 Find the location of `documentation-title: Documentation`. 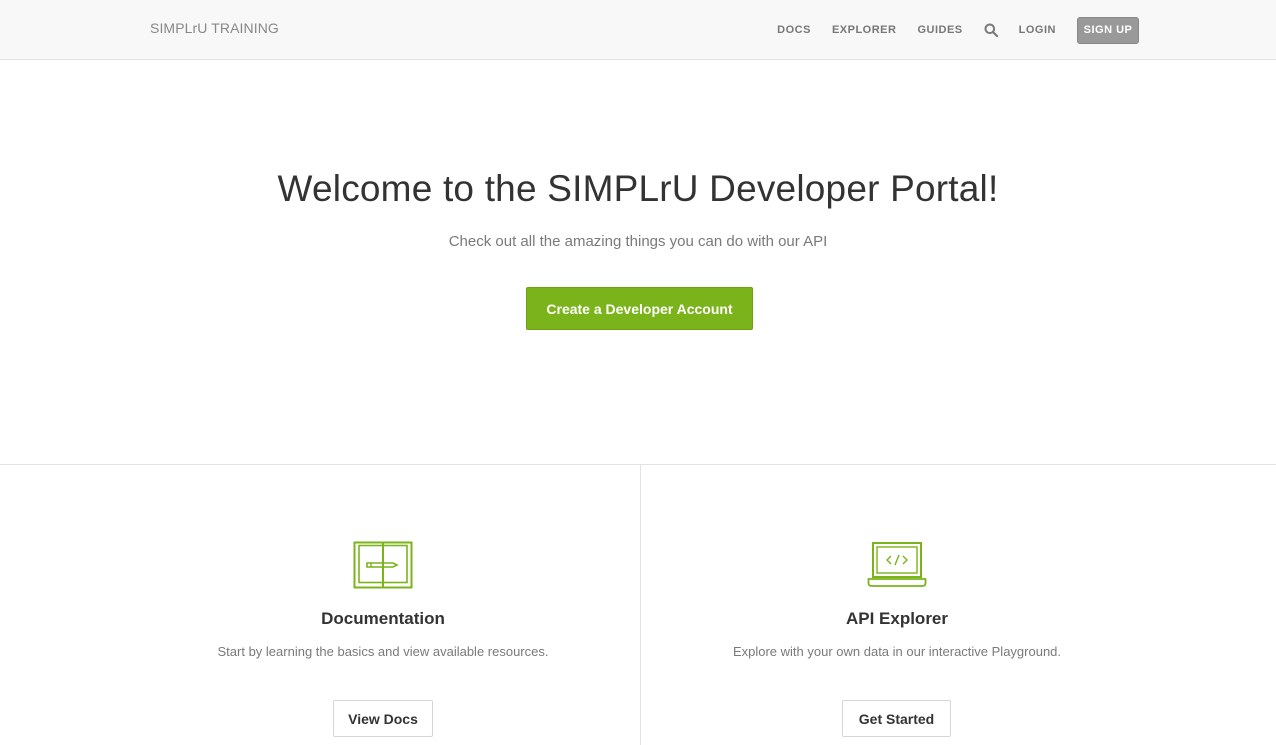

documentation-title: Documentation is located at coordinates (383, 618).